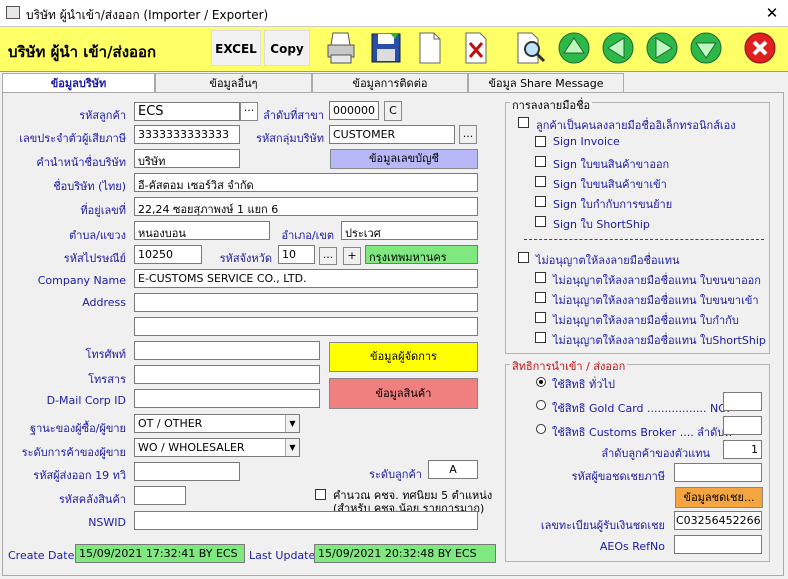  I want to click on signature-divider, so click(644, 239).